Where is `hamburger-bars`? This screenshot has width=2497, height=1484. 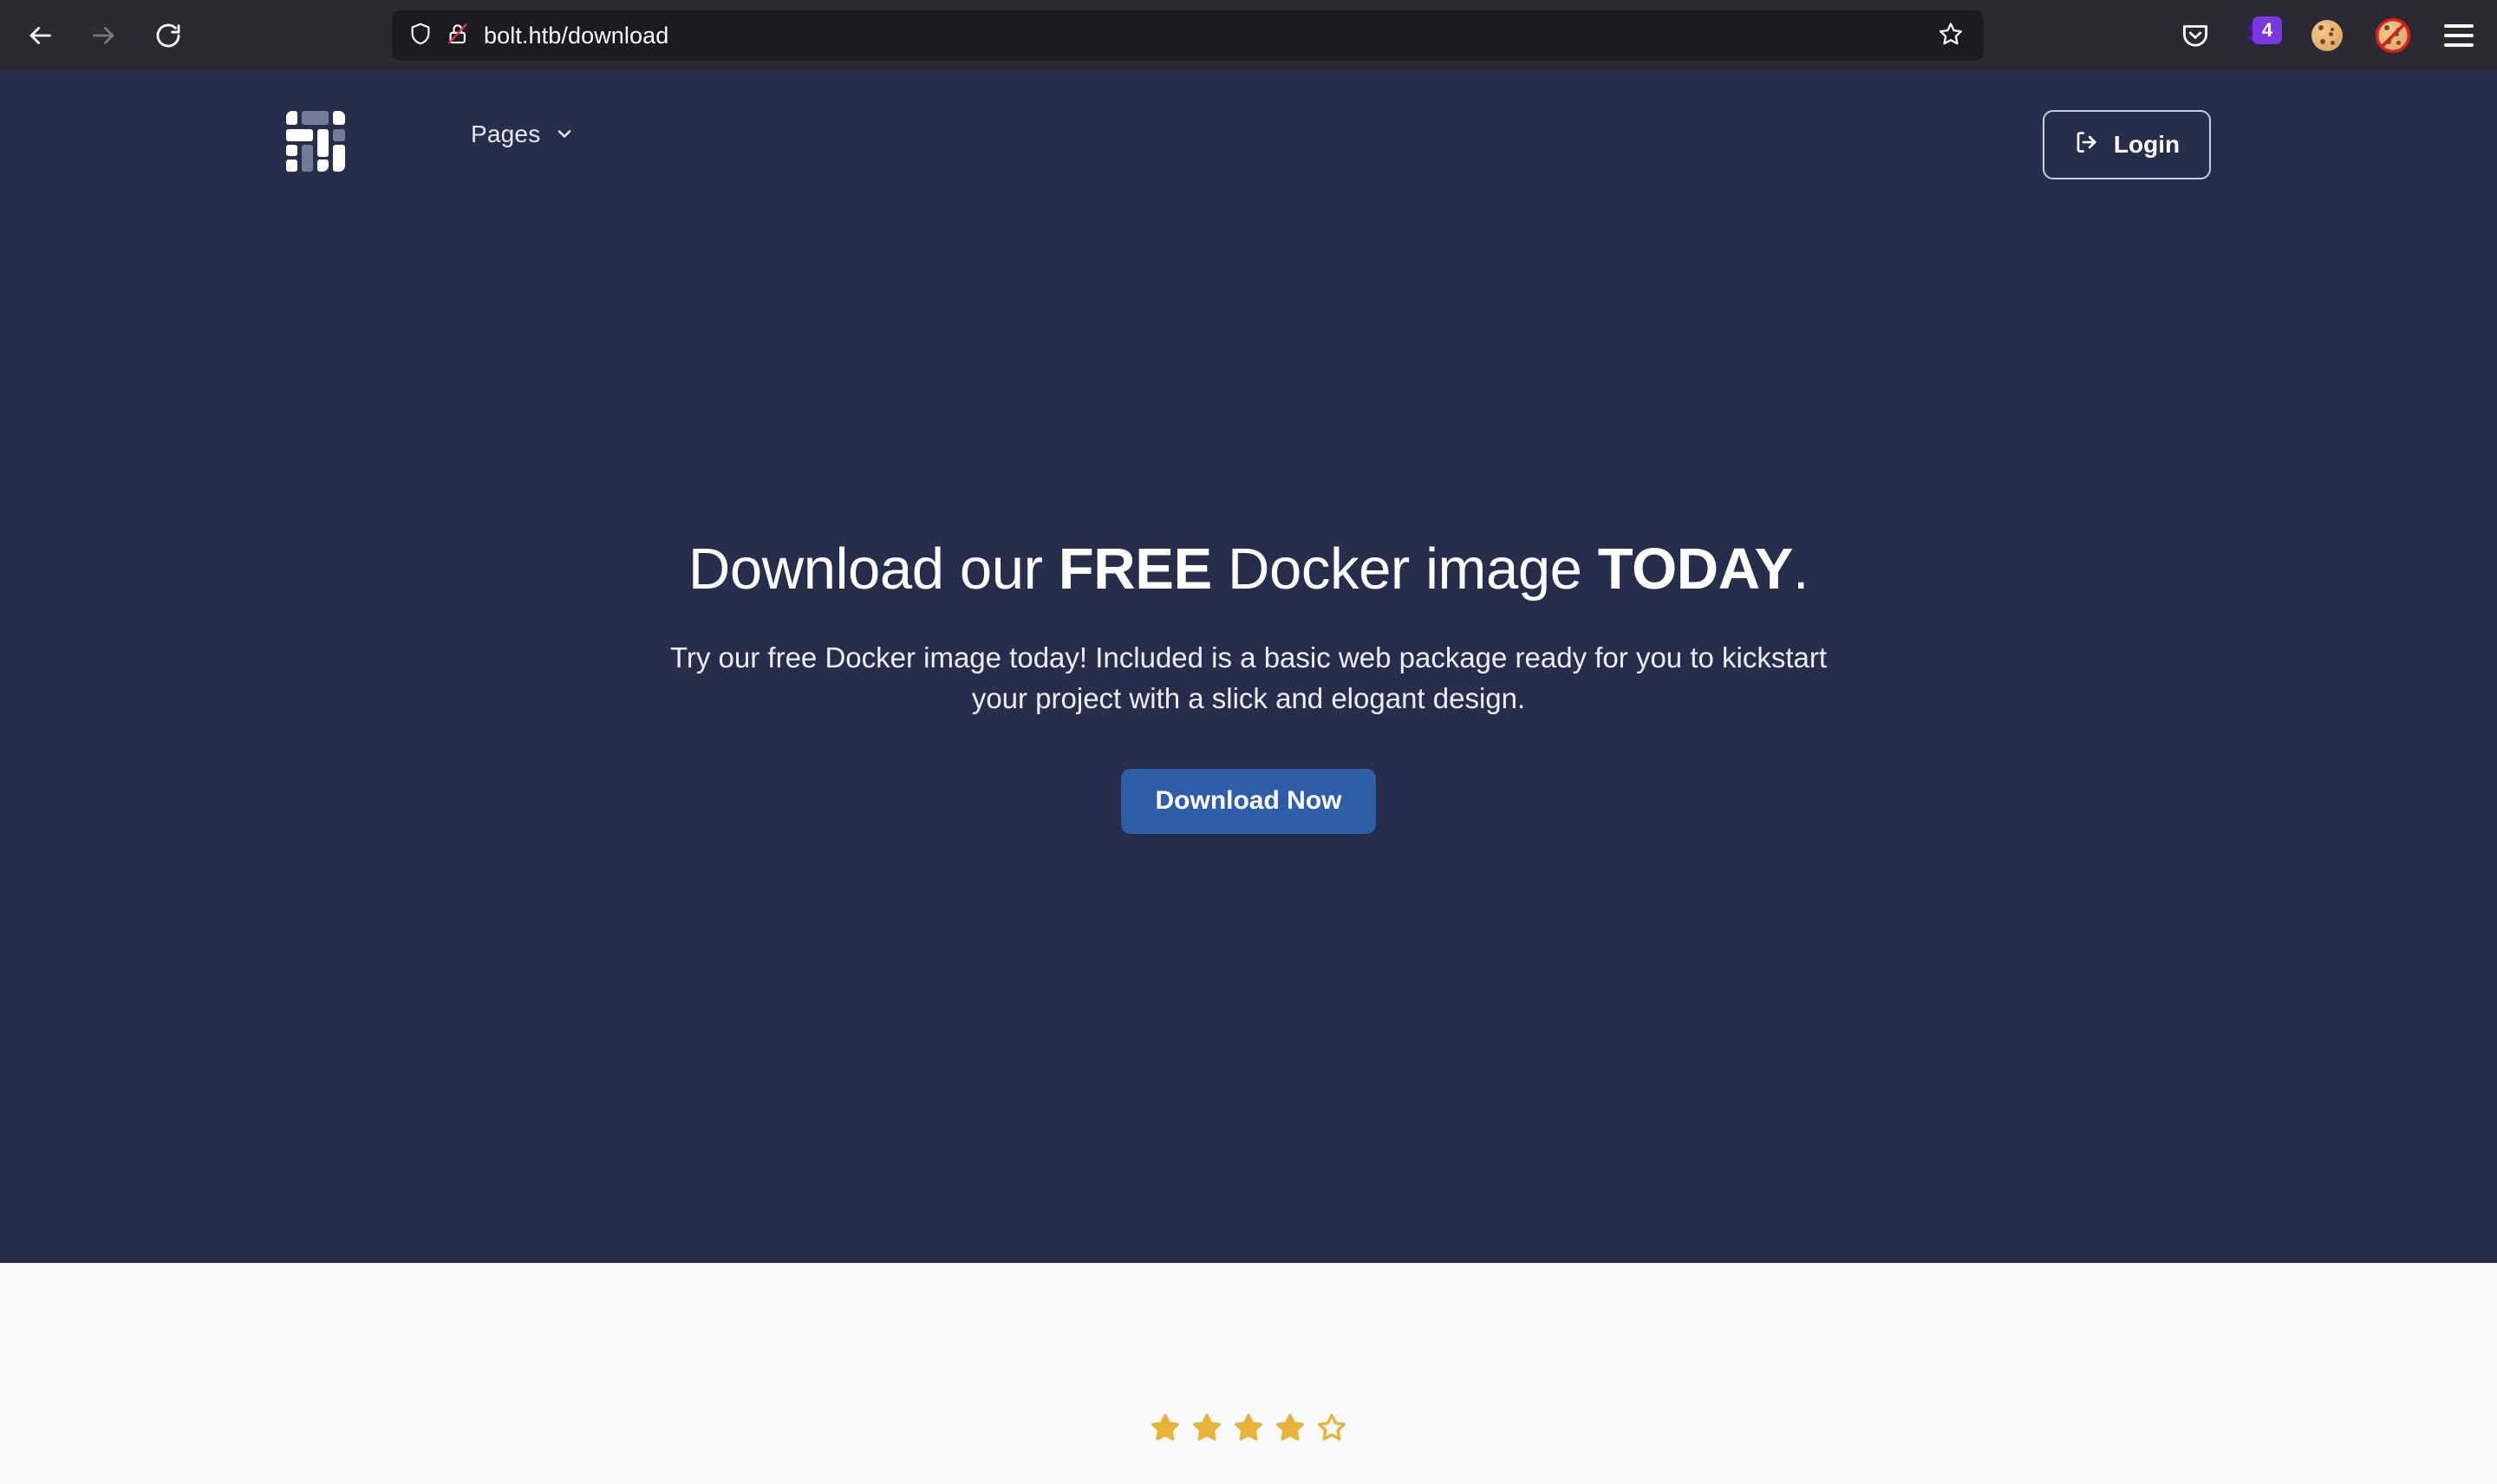 hamburger-bars is located at coordinates (2459, 35).